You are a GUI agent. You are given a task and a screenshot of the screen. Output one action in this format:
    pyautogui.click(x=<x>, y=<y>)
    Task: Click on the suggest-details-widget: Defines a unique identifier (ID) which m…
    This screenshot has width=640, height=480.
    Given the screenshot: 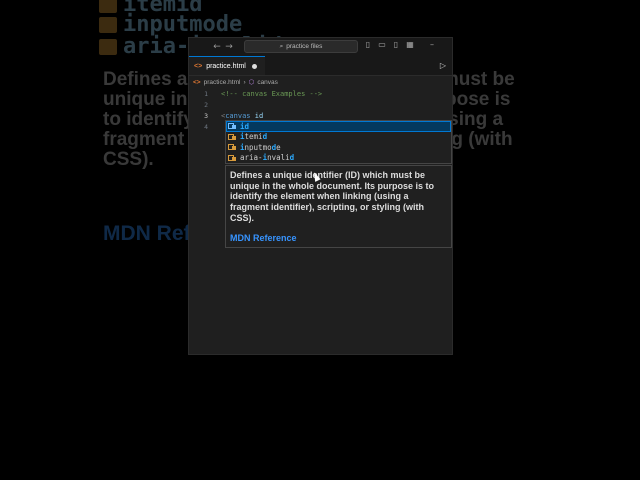 What is the action you would take?
    pyautogui.click(x=338, y=206)
    